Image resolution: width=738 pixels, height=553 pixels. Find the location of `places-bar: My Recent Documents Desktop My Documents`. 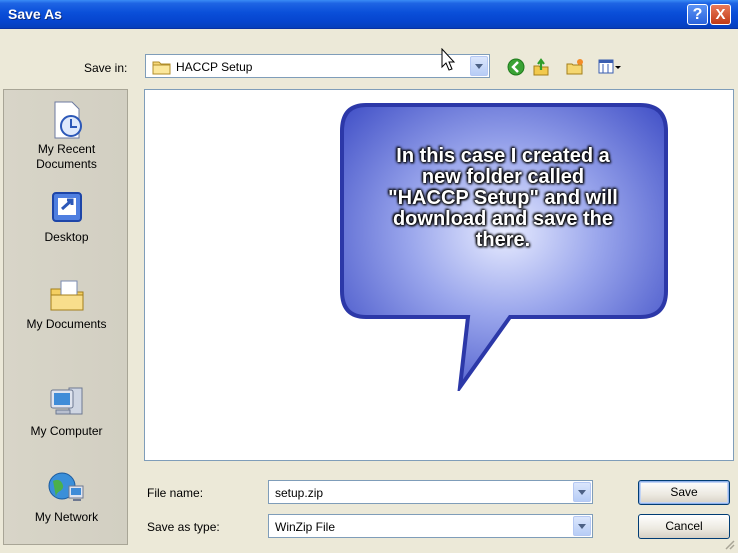

places-bar: My Recent Documents Desktop My Documents is located at coordinates (65, 317).